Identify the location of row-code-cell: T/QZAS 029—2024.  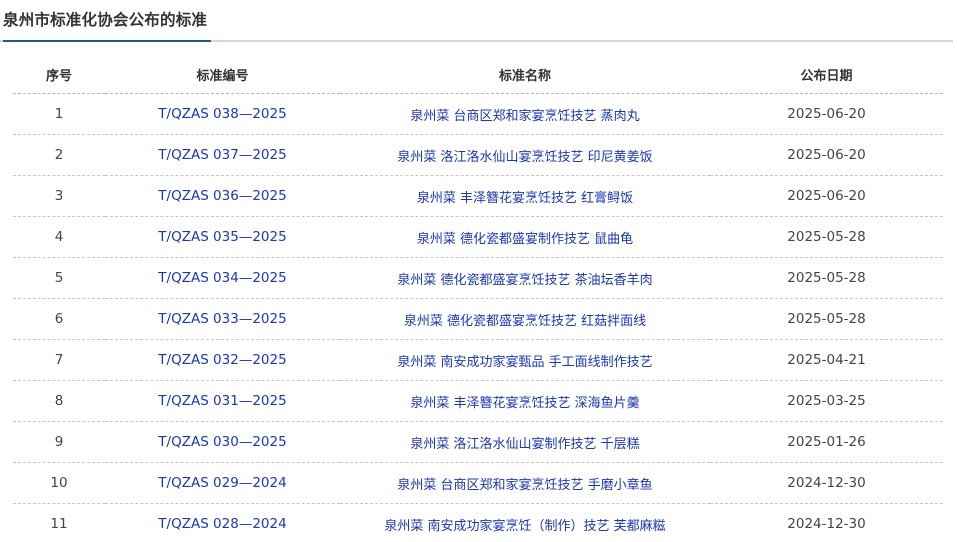
(222, 483).